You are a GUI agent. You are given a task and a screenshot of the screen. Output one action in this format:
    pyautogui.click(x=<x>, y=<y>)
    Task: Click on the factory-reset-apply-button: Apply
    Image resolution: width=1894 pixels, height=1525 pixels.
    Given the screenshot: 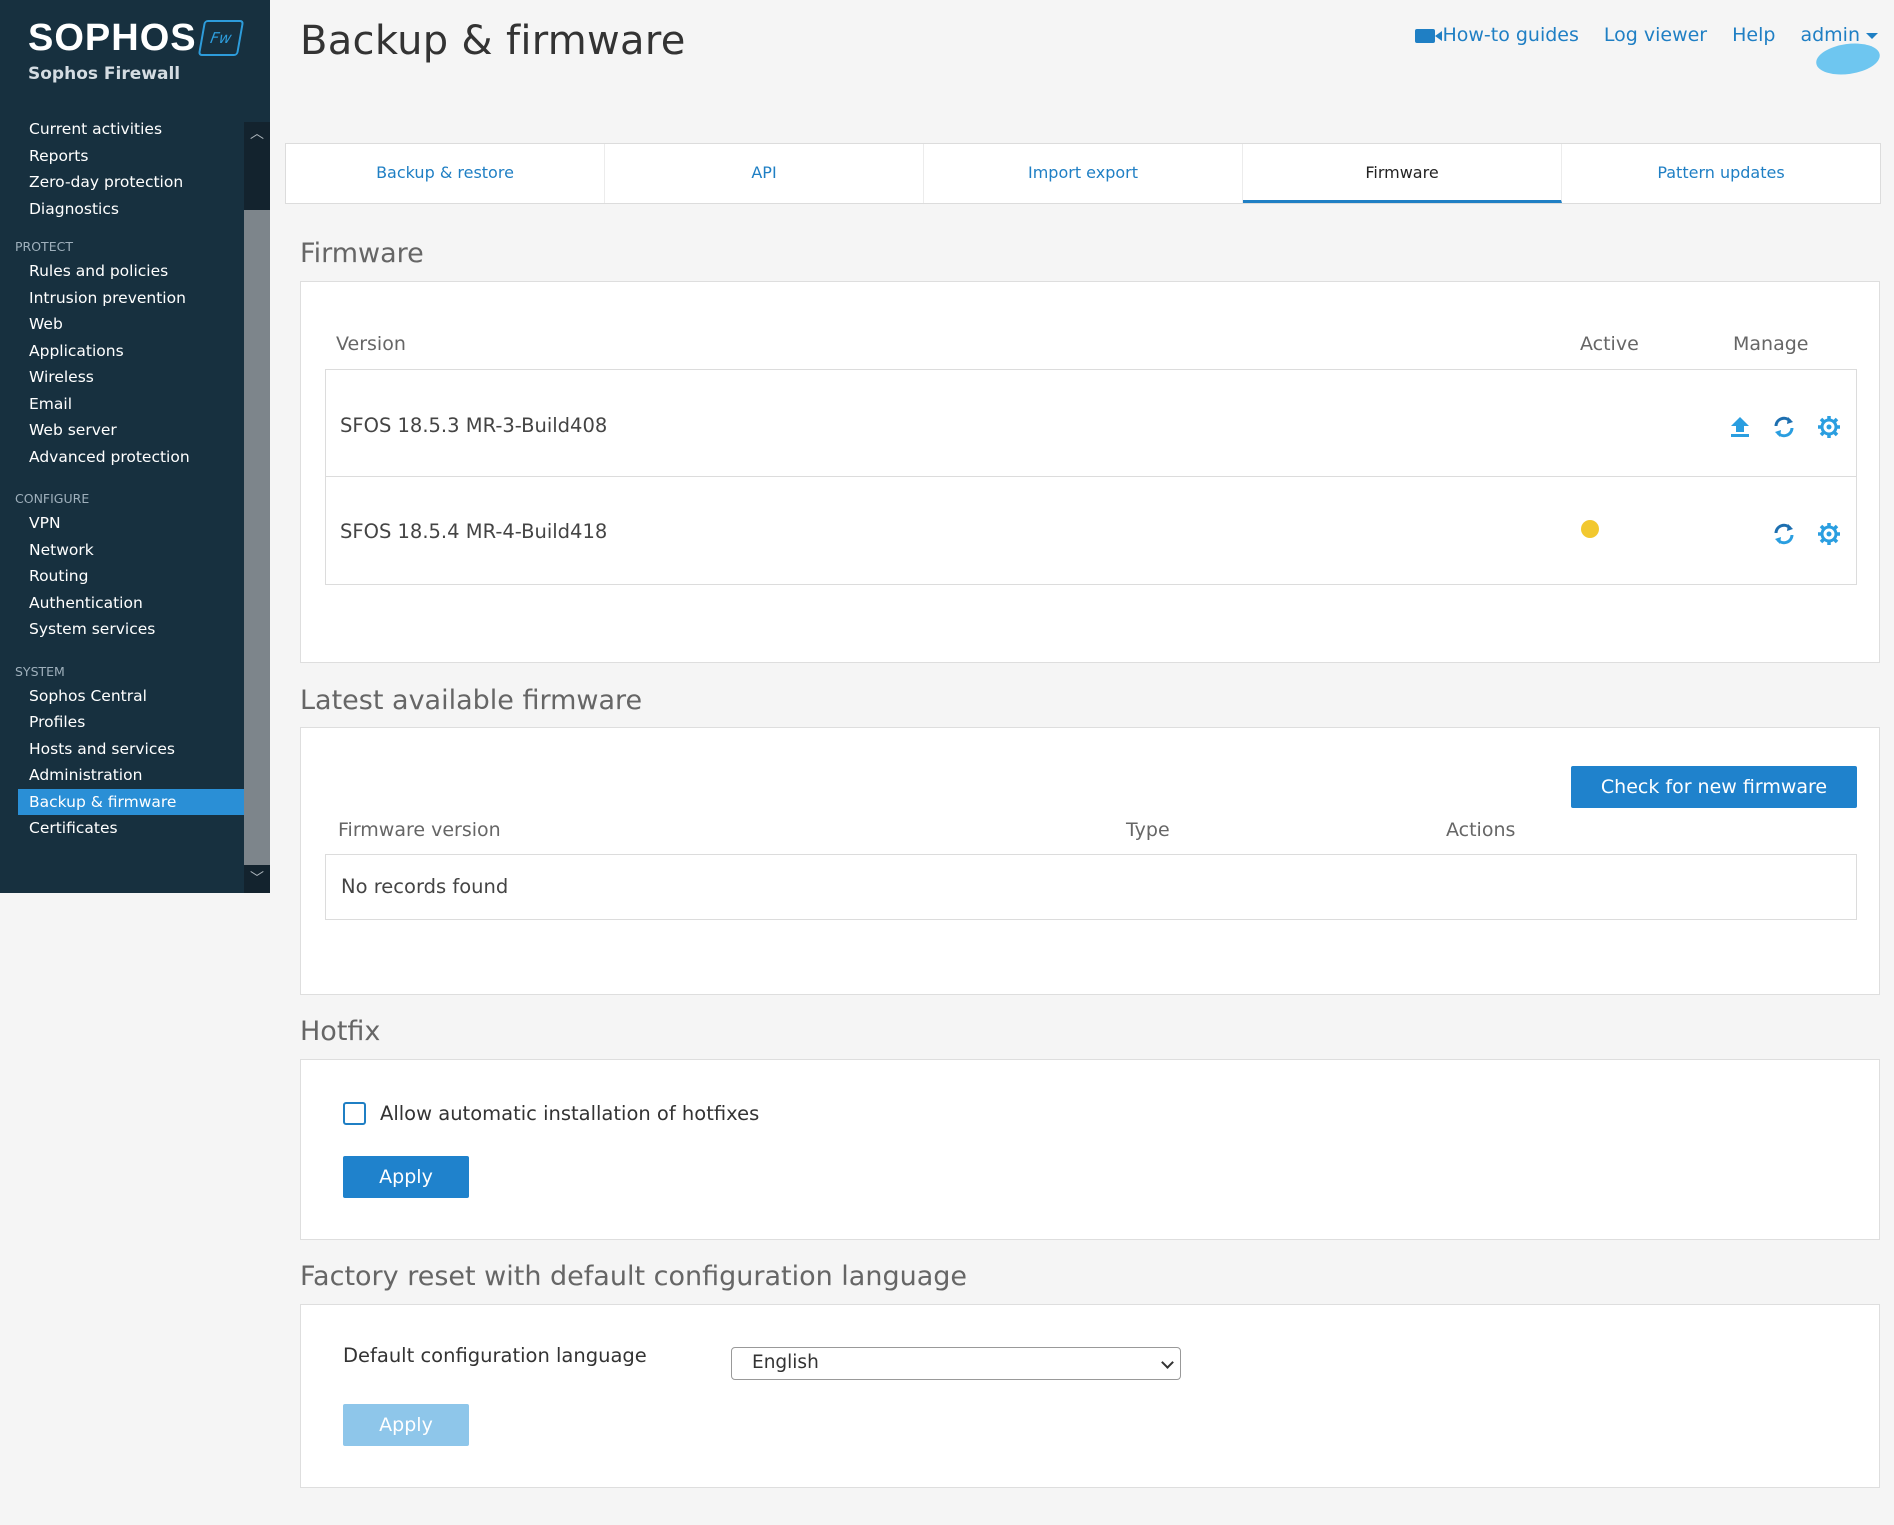 What is the action you would take?
    pyautogui.click(x=406, y=1425)
    